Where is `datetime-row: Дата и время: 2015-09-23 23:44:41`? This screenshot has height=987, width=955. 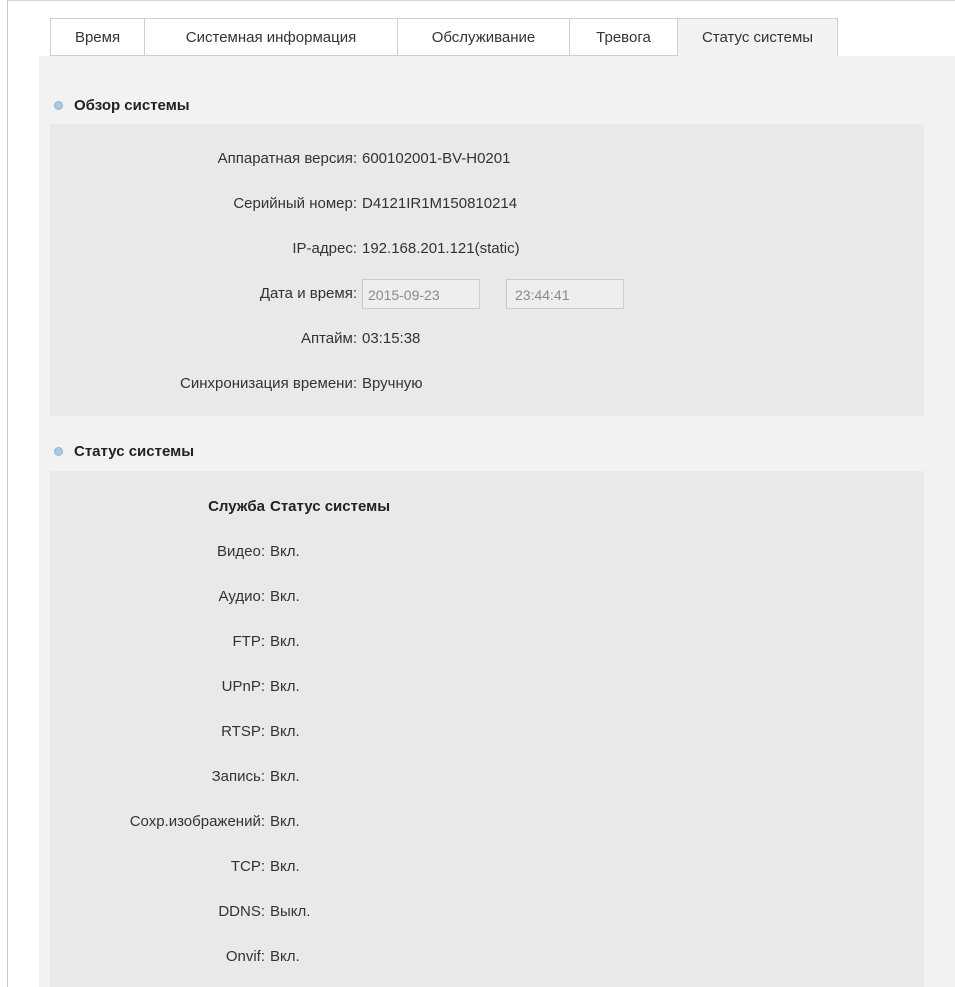
datetime-row: Дата и время: 2015-09-23 23:44:41 is located at coordinates (487, 294).